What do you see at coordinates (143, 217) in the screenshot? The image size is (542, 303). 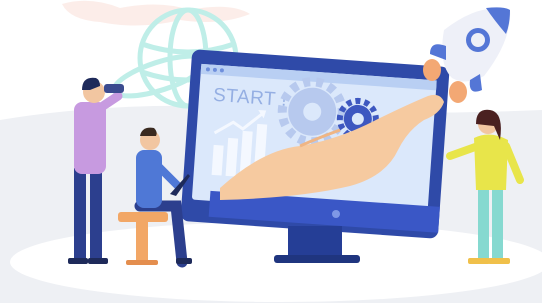 I see `stool` at bounding box center [143, 217].